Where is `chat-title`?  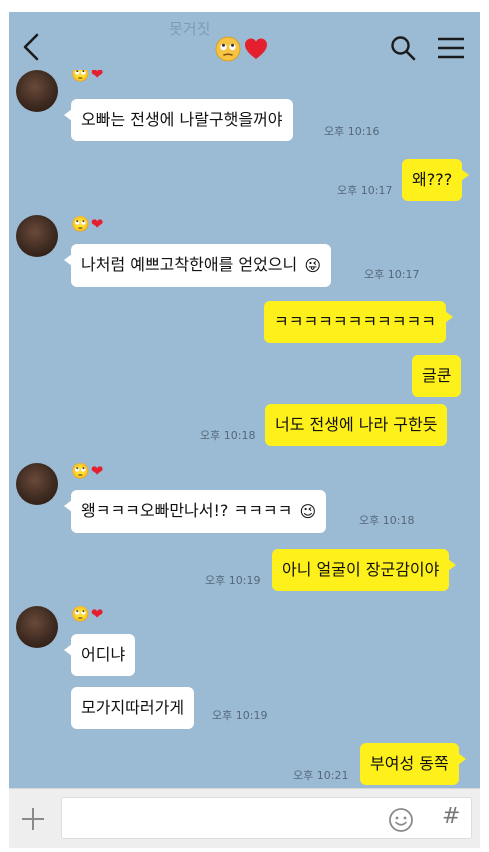 chat-title is located at coordinates (242, 49).